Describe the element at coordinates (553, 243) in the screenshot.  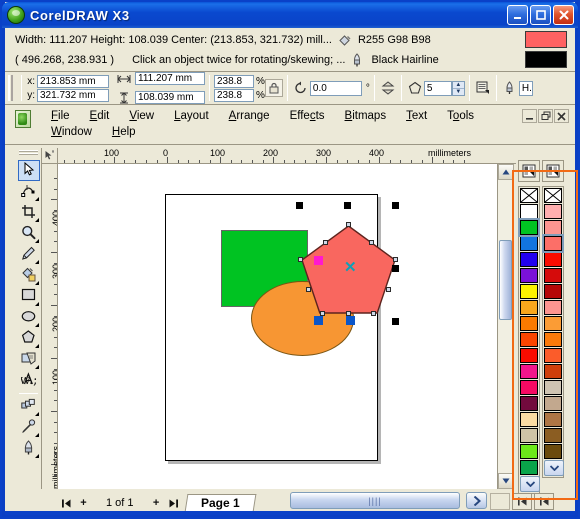
I see `palette-swatch-salmon-selected` at that location.